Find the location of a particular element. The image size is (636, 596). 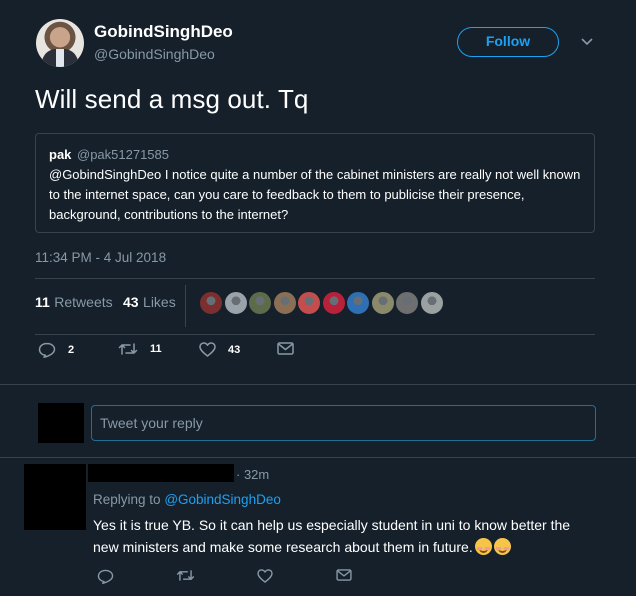

tweet-timestamp: 11:34 PM - 4 Jul 2018 is located at coordinates (100, 257).